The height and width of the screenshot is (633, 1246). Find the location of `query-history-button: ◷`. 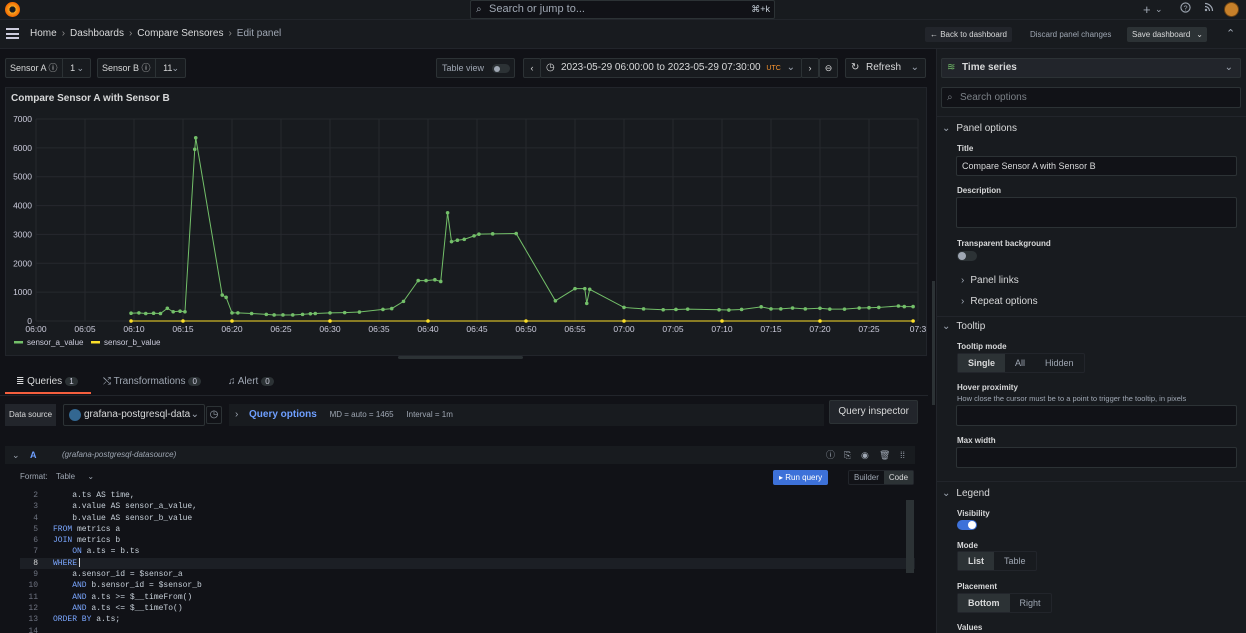

query-history-button: ◷ is located at coordinates (214, 415).